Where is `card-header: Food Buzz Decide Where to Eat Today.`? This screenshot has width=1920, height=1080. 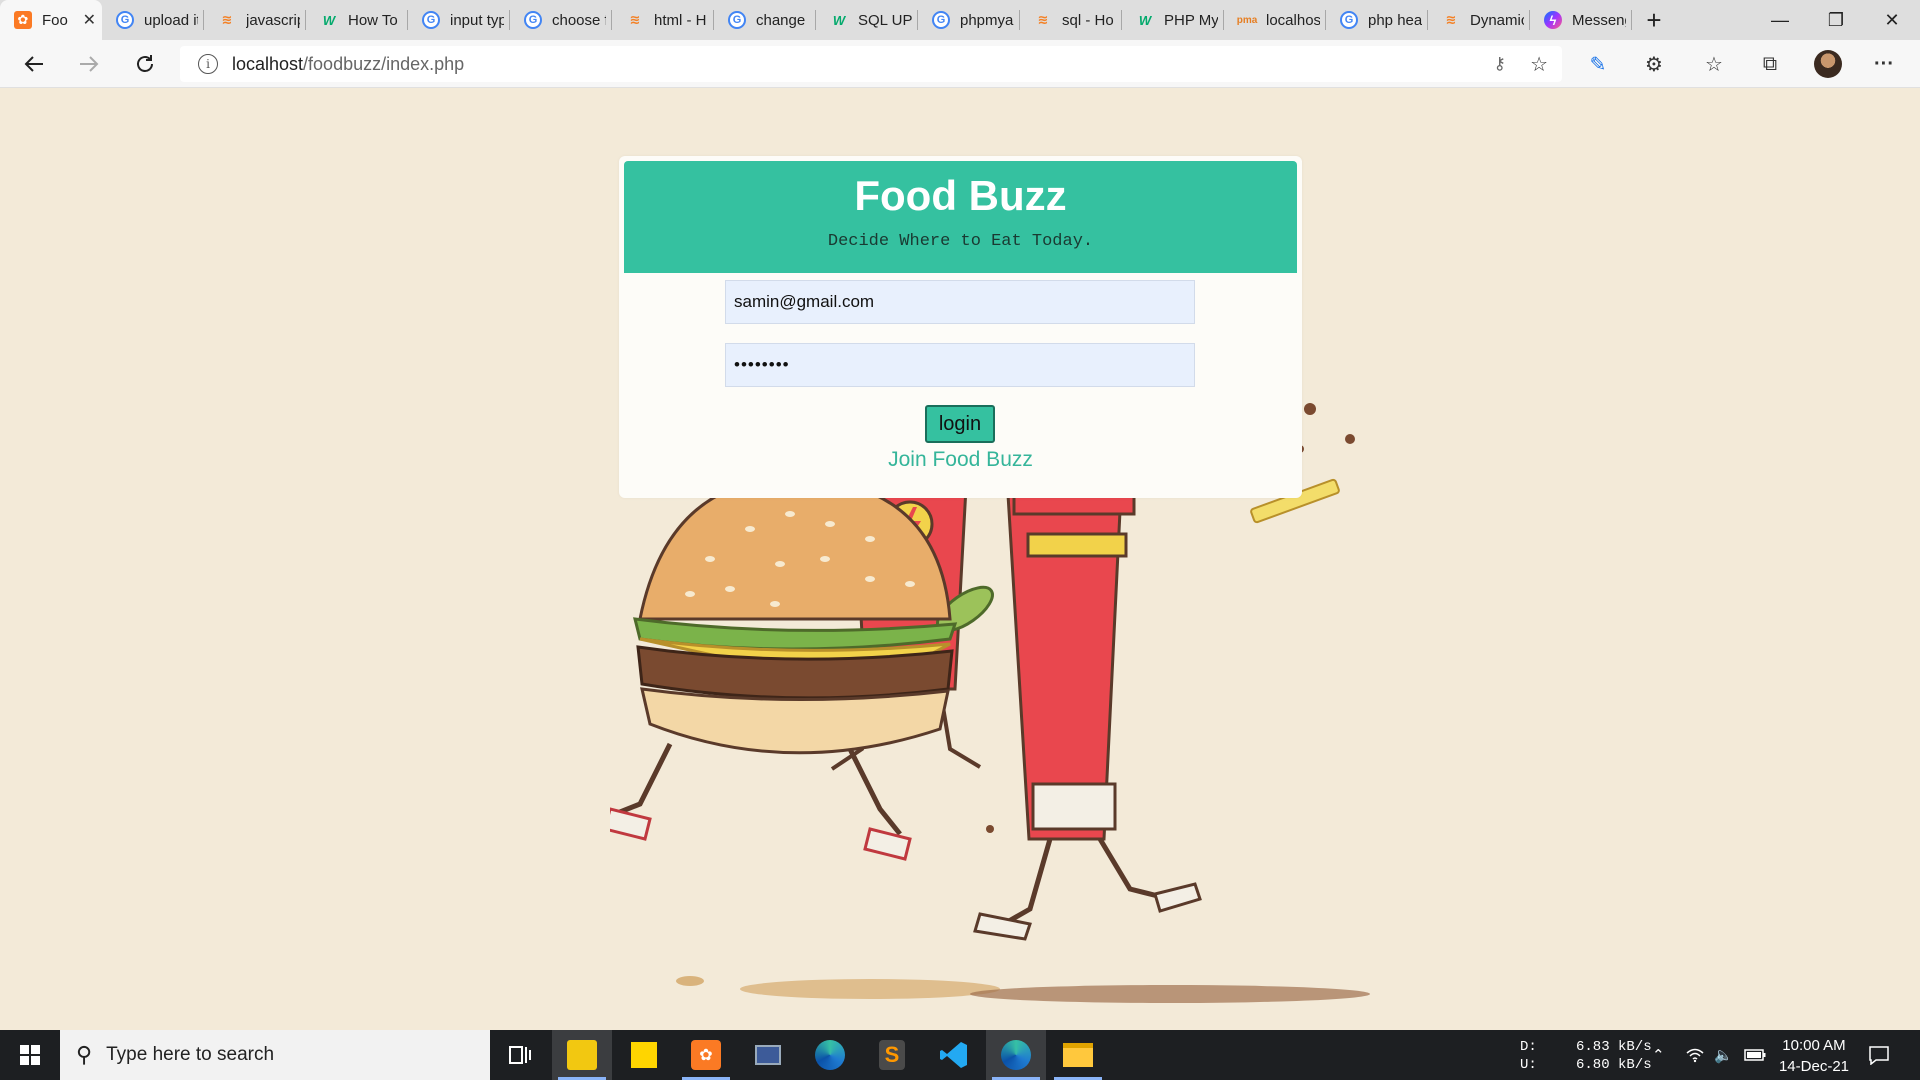 card-header: Food Buzz Decide Where to Eat Today. is located at coordinates (960, 217).